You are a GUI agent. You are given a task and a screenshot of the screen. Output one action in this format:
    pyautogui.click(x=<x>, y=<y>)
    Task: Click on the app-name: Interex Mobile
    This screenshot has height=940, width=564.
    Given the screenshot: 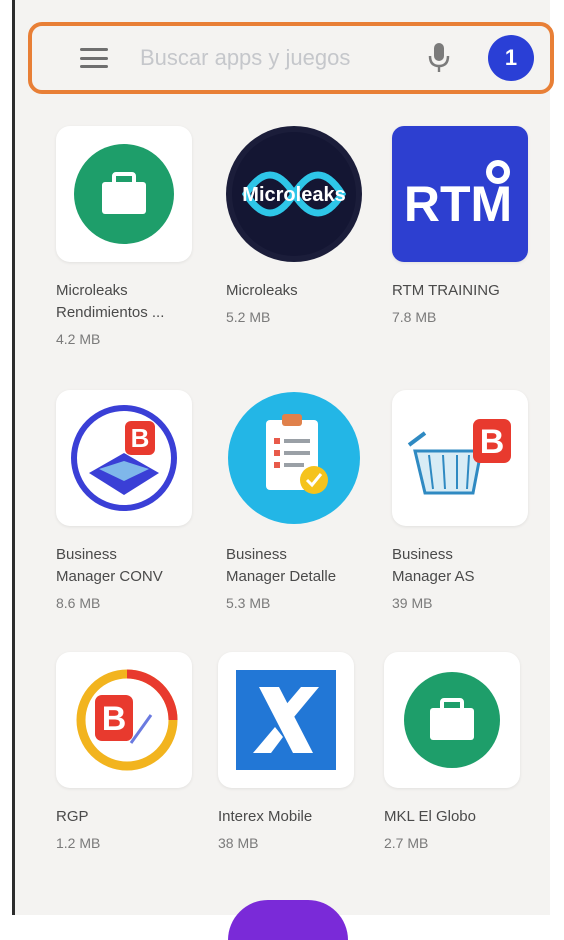 What is the action you would take?
    pyautogui.click(x=265, y=816)
    